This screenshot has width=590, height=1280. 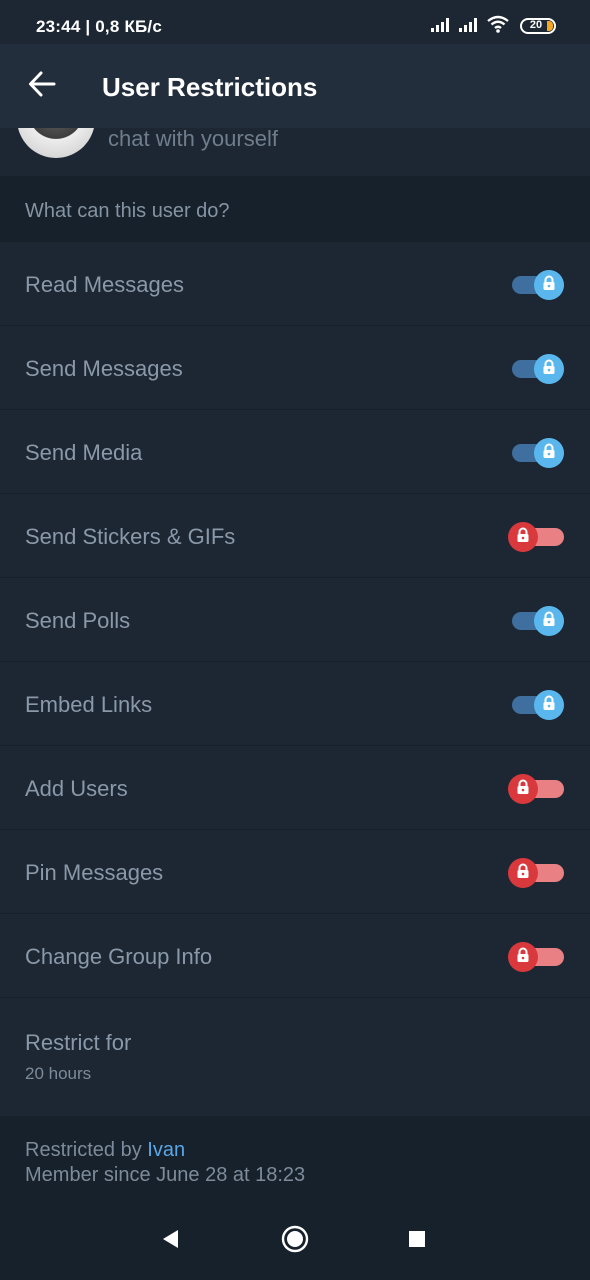 What do you see at coordinates (498, 26) in the screenshot?
I see `wifi-icon` at bounding box center [498, 26].